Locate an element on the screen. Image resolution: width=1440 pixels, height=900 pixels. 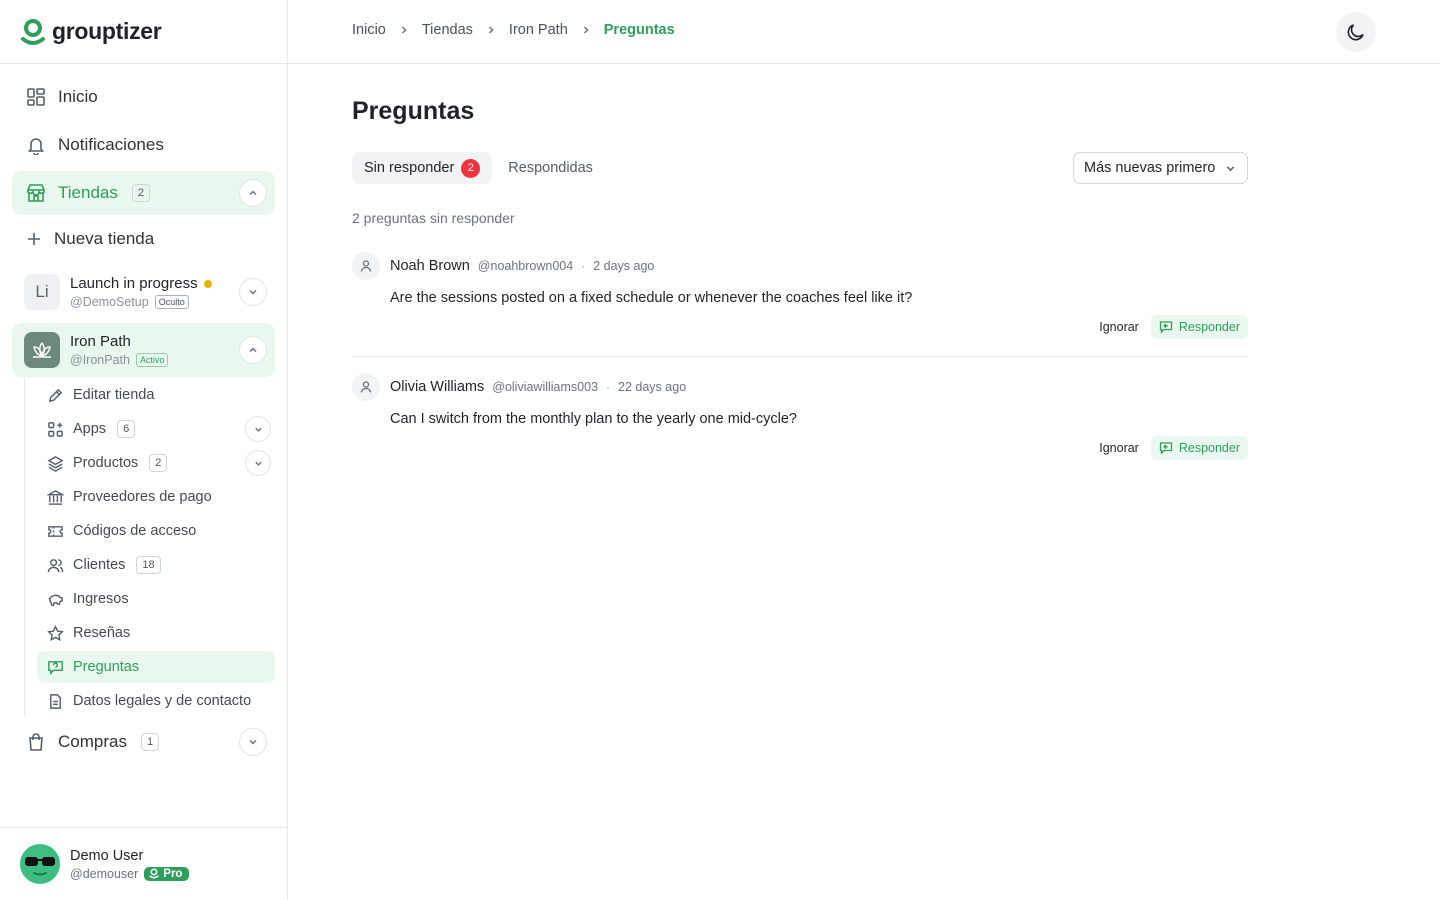
sidebar-item-editar-tienda: Editar tienda is located at coordinates (156, 395).